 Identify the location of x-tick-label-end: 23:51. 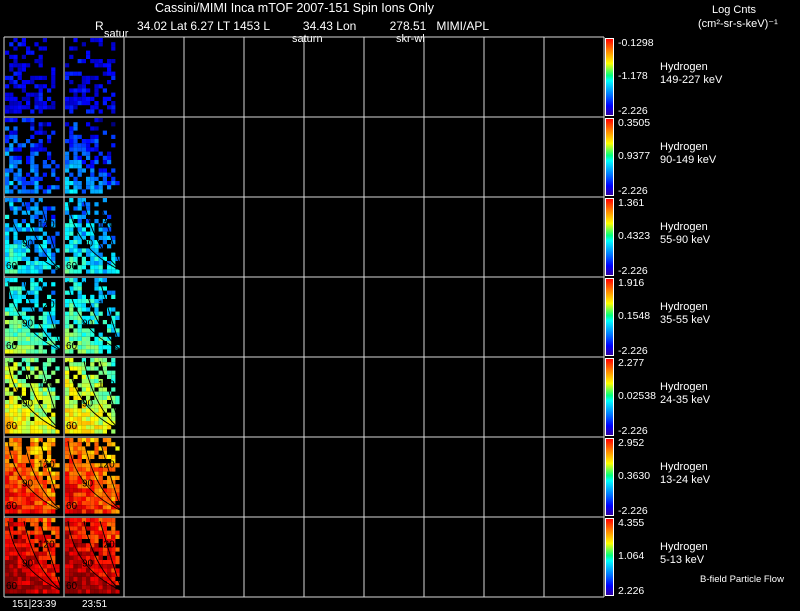
(95, 604).